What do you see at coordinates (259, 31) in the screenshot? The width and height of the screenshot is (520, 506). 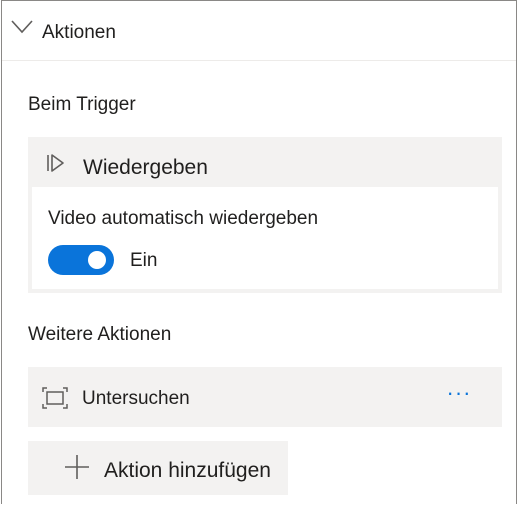 I see `section-header-actions: Aktionen` at bounding box center [259, 31].